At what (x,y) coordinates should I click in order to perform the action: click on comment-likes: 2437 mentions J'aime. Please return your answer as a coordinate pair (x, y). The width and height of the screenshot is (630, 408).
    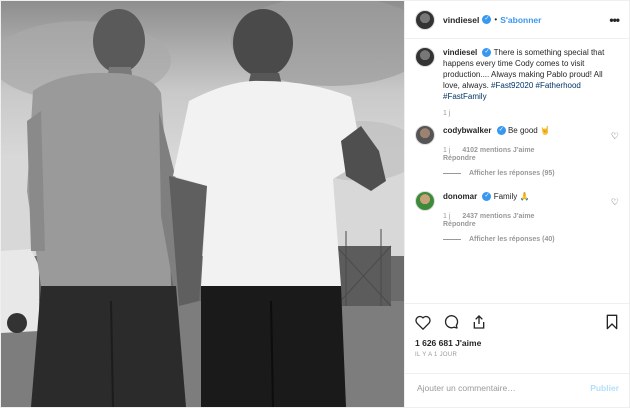
    Looking at the image, I should click on (498, 216).